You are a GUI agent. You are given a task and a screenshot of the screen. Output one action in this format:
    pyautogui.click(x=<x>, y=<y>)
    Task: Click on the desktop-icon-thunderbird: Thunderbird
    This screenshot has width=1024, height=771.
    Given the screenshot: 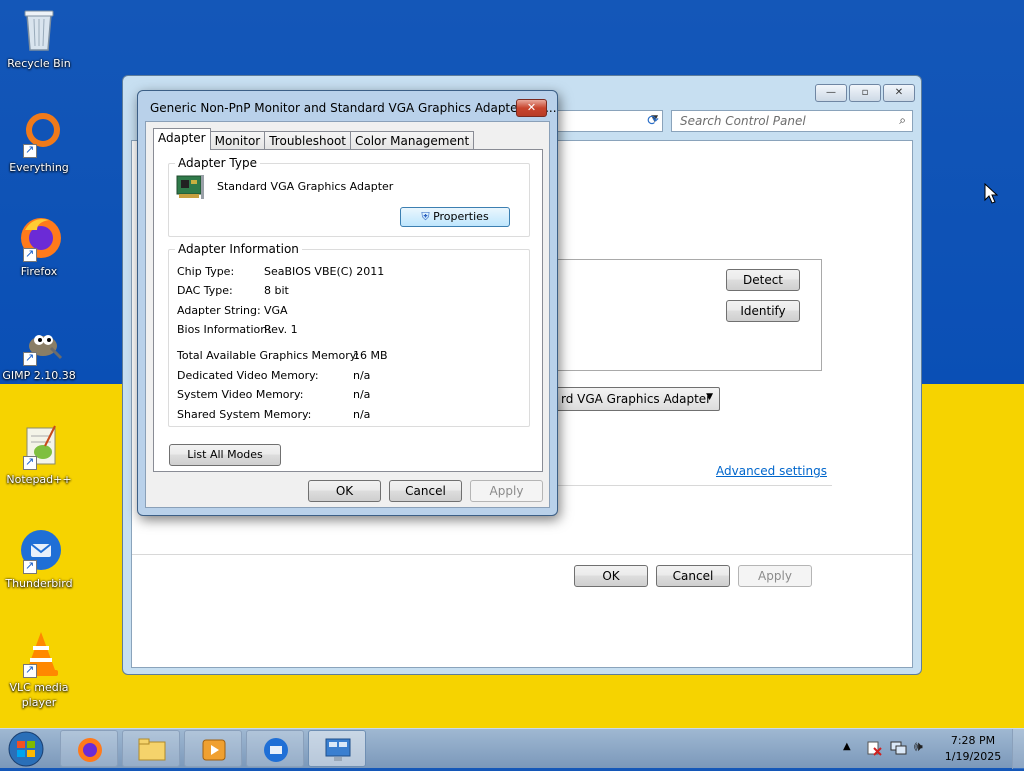 What is the action you would take?
    pyautogui.click(x=39, y=558)
    